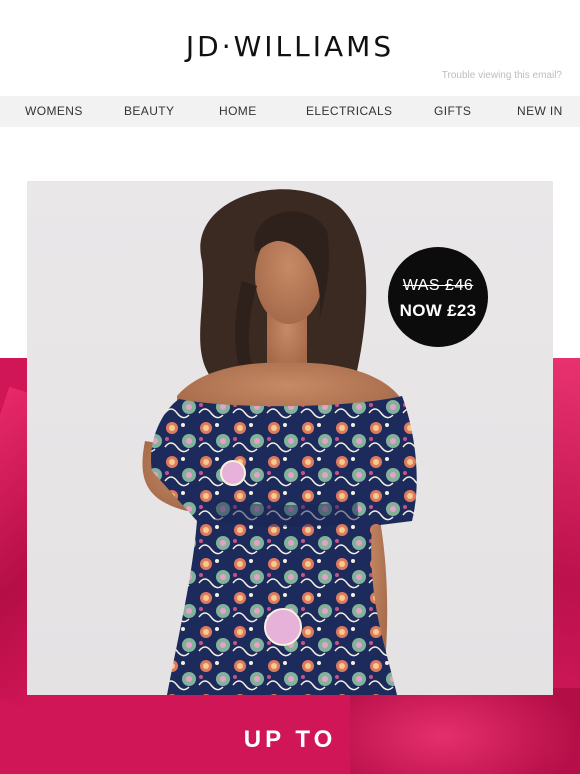 The width and height of the screenshot is (580, 774). What do you see at coordinates (238, 111) in the screenshot?
I see `nav-item-home: HOME` at bounding box center [238, 111].